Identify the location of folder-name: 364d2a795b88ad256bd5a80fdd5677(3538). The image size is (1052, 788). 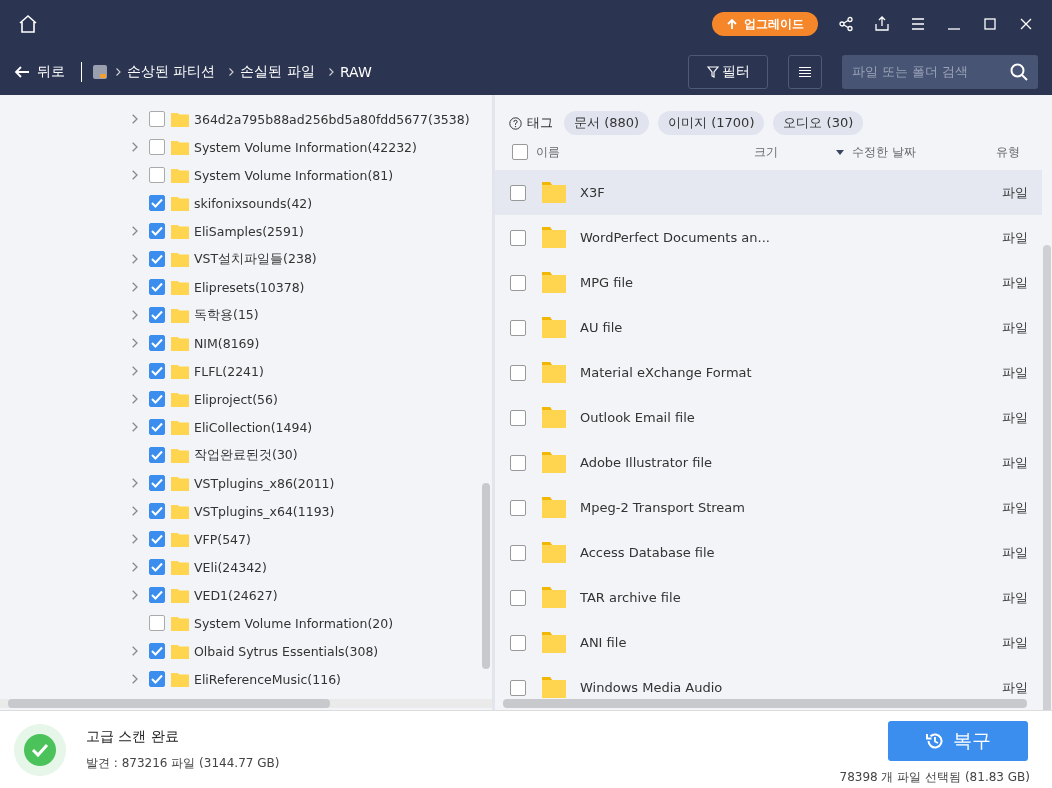
(332, 119).